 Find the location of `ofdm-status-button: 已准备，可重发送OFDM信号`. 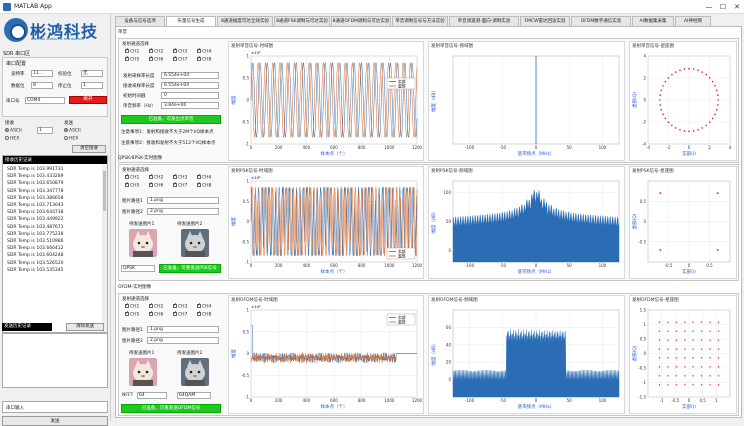

ofdm-status-button: 已准备，可重发送OFDM信号 is located at coordinates (171, 408).